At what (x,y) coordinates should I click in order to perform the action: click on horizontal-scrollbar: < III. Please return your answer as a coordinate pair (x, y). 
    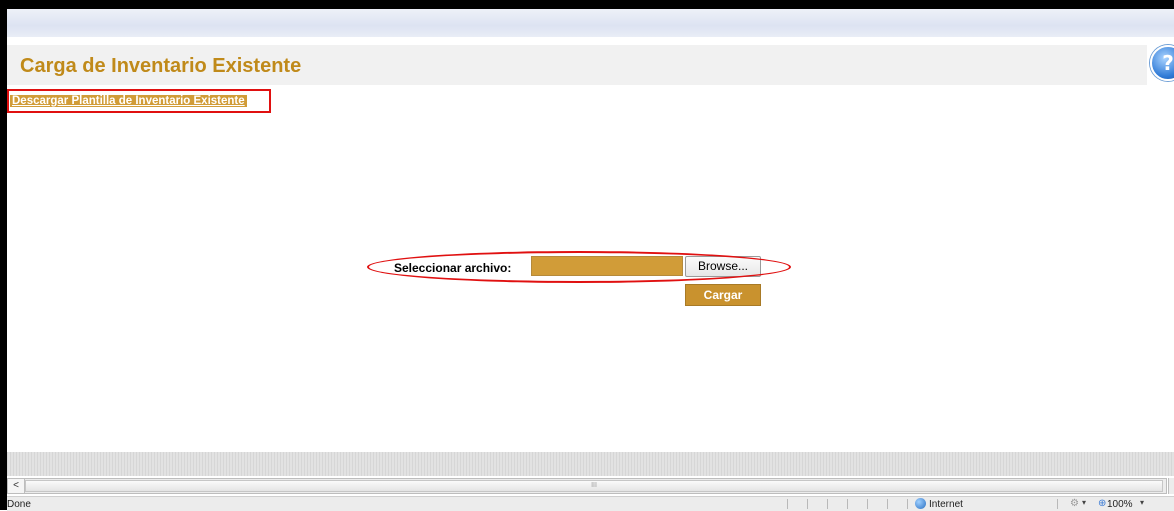
    Looking at the image, I should click on (587, 486).